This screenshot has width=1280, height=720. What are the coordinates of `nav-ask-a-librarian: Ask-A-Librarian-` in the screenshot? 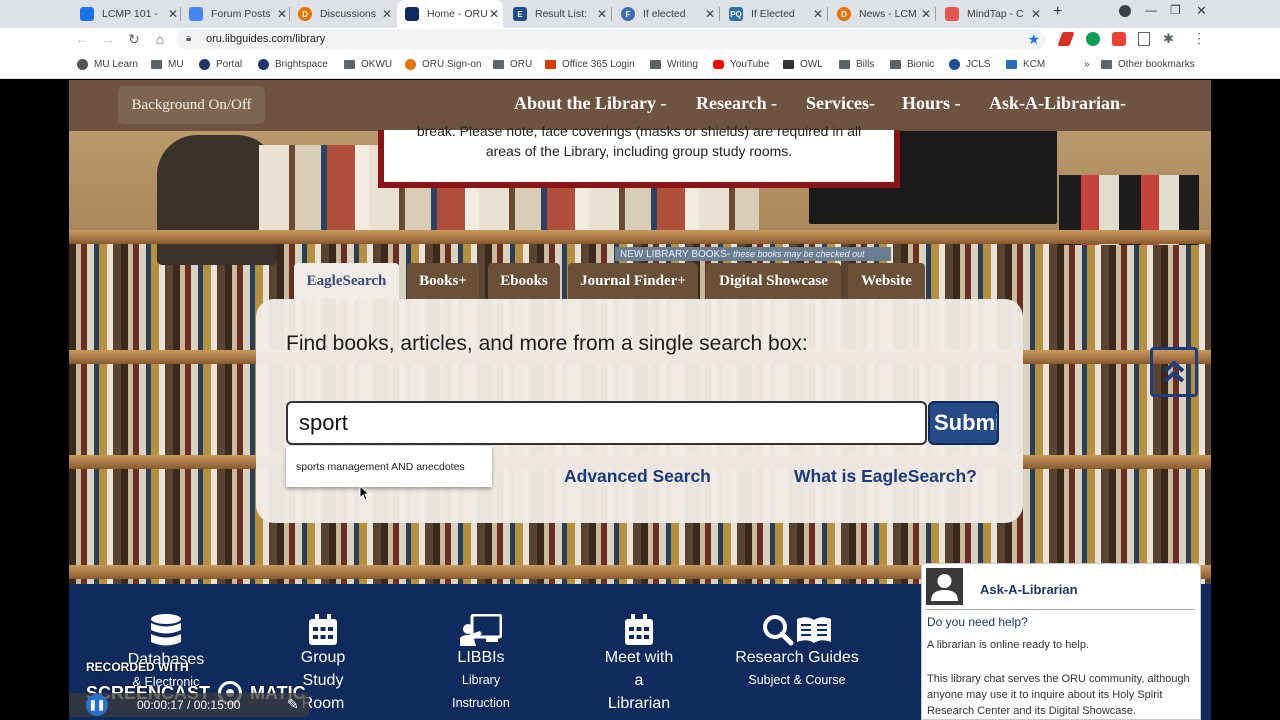 It's located at (1057, 103).